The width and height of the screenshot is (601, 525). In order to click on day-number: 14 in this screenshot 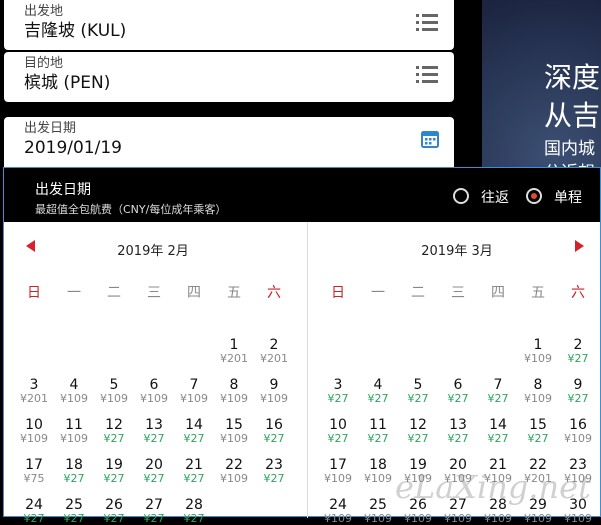, I will do `click(194, 425)`.